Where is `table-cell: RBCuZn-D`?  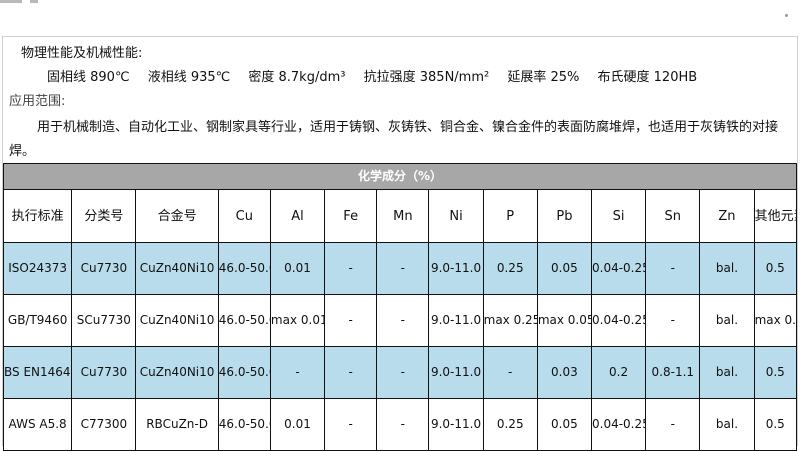 table-cell: RBCuZn-D is located at coordinates (177, 424).